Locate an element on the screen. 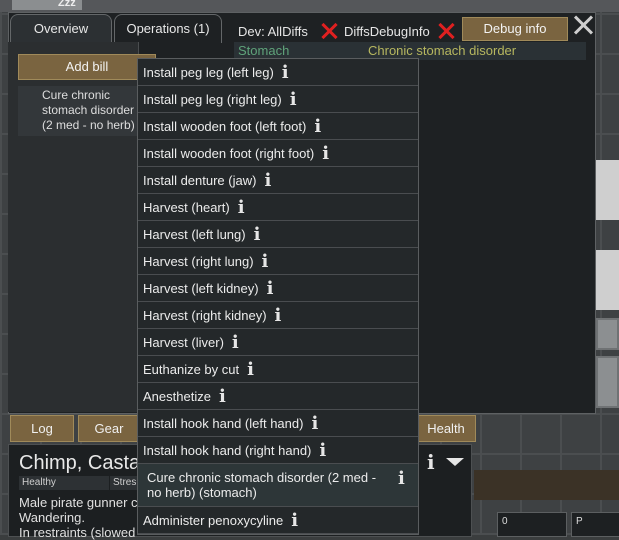 The height and width of the screenshot is (540, 619). tab-health: Health is located at coordinates (446, 428).